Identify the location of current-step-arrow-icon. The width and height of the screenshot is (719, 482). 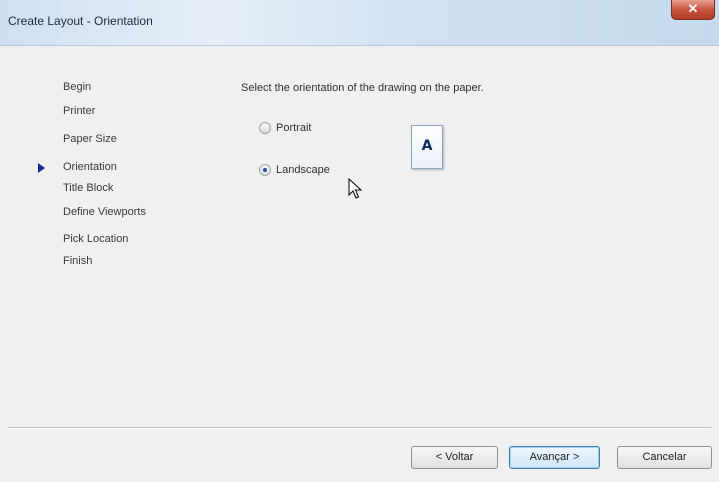
(41, 168).